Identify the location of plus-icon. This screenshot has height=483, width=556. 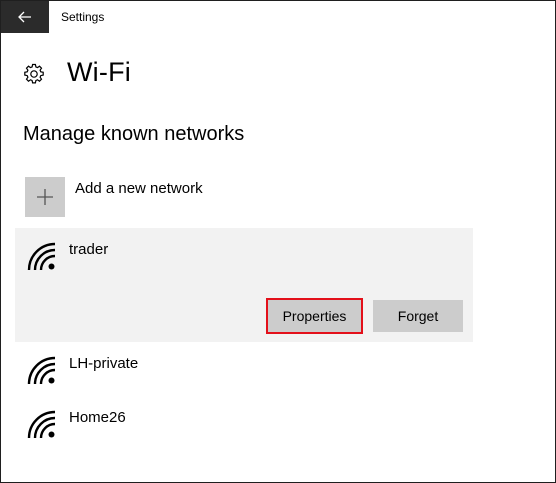
(45, 197).